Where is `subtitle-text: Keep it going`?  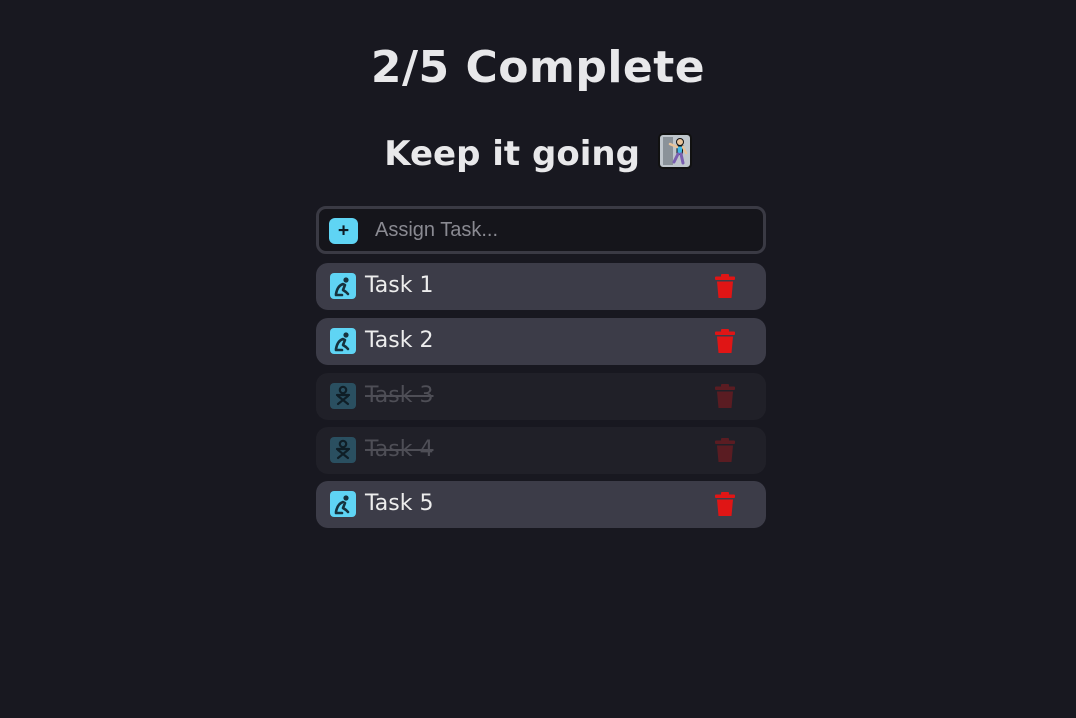
subtitle-text: Keep it going is located at coordinates (512, 154).